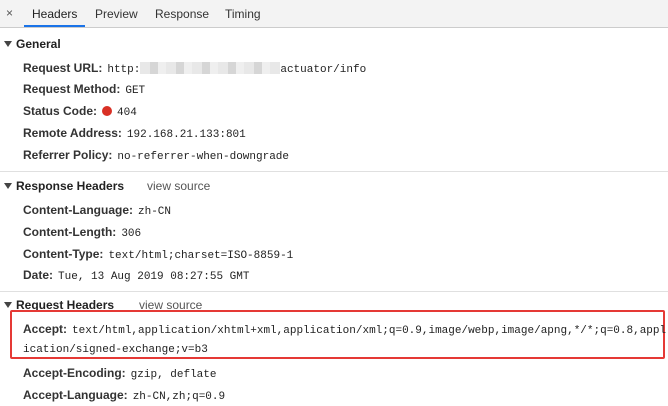 This screenshot has height=406, width=668. I want to click on status-code-key: Status Code:, so click(60, 111).